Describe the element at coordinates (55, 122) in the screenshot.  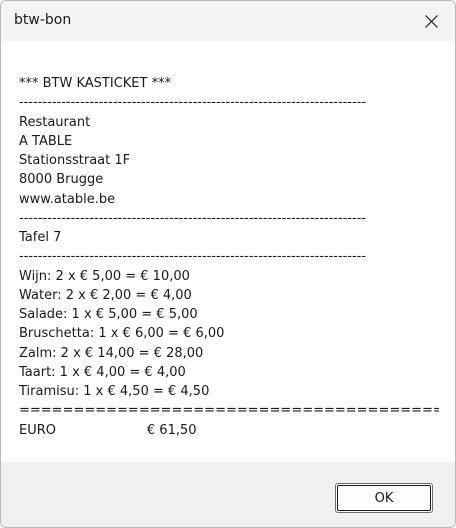
I see `receipt-business-type: Restaurant` at that location.